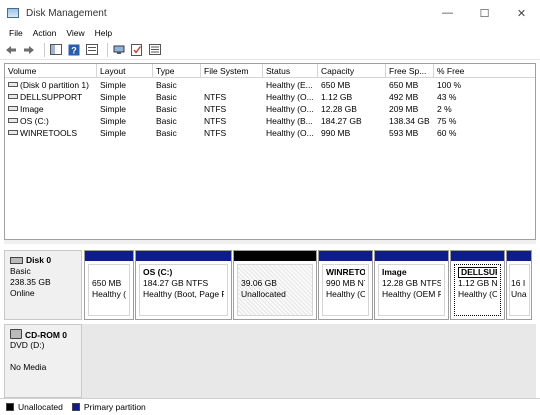  I want to click on column-header-layout: Layout, so click(125, 71).